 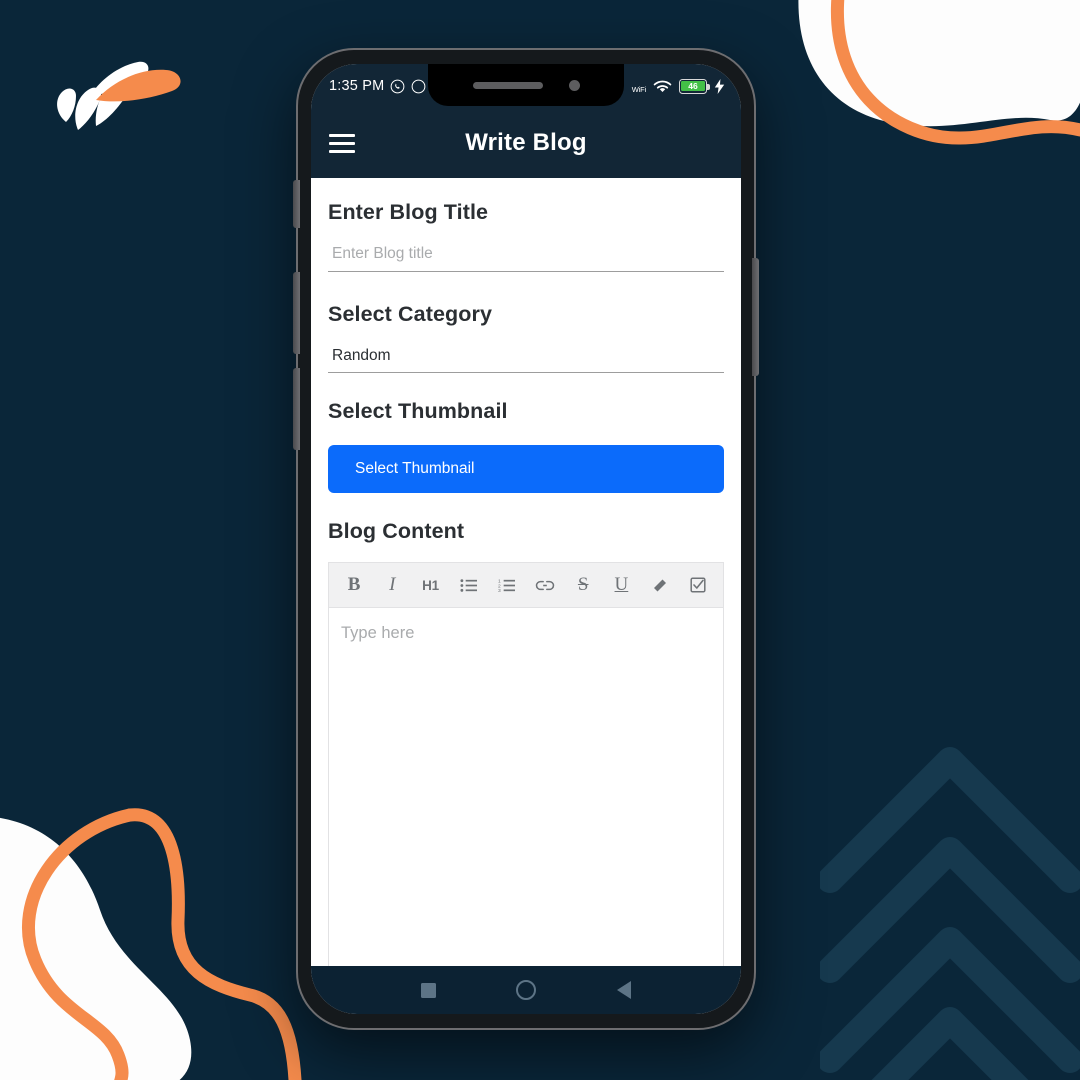 I want to click on fan-swoosh-logo, so click(x=119, y=95).